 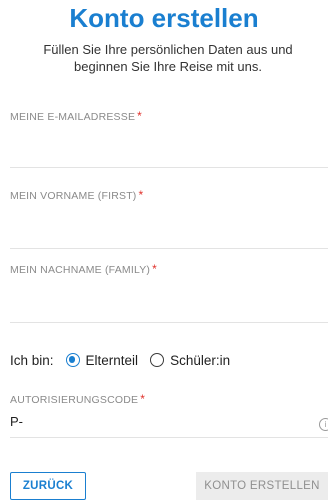 What do you see at coordinates (169, 269) in the screenshot?
I see `last-name-label: MEIN NACHNAME (FAMILY) *` at bounding box center [169, 269].